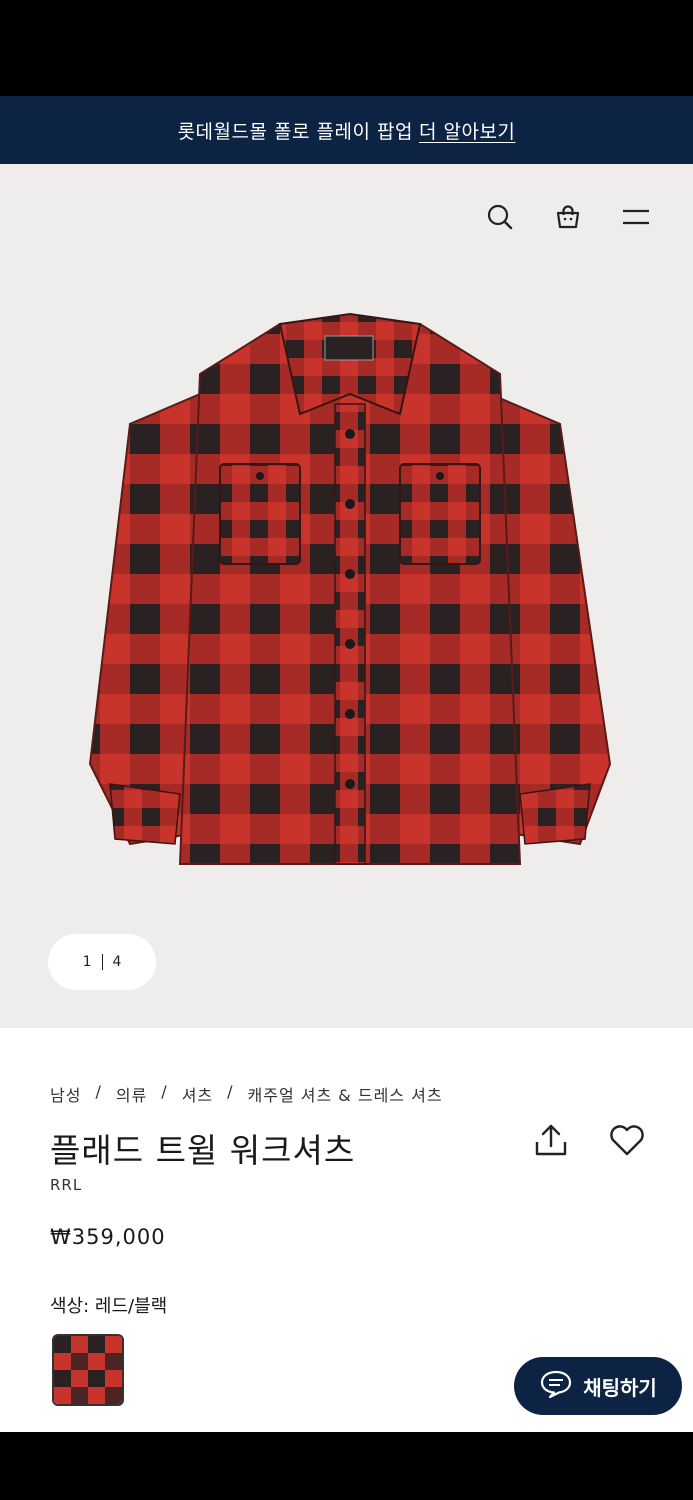 The image size is (693, 1500). What do you see at coordinates (589, 1140) in the screenshot?
I see `product-actions` at bounding box center [589, 1140].